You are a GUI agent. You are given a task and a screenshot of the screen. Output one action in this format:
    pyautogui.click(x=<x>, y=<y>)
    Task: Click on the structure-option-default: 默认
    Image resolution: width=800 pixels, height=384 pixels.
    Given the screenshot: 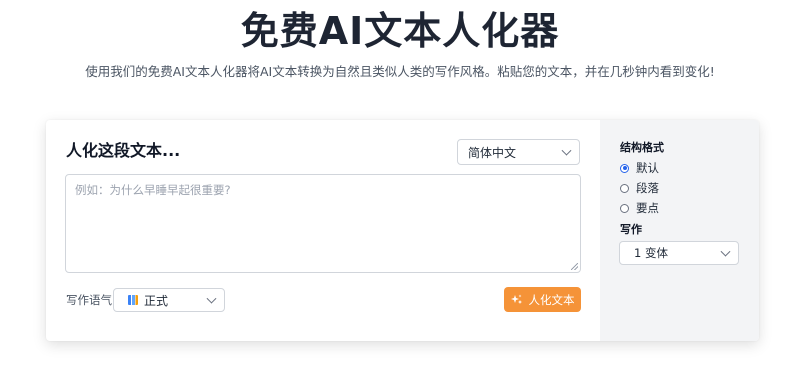 What is the action you would take?
    pyautogui.click(x=639, y=168)
    